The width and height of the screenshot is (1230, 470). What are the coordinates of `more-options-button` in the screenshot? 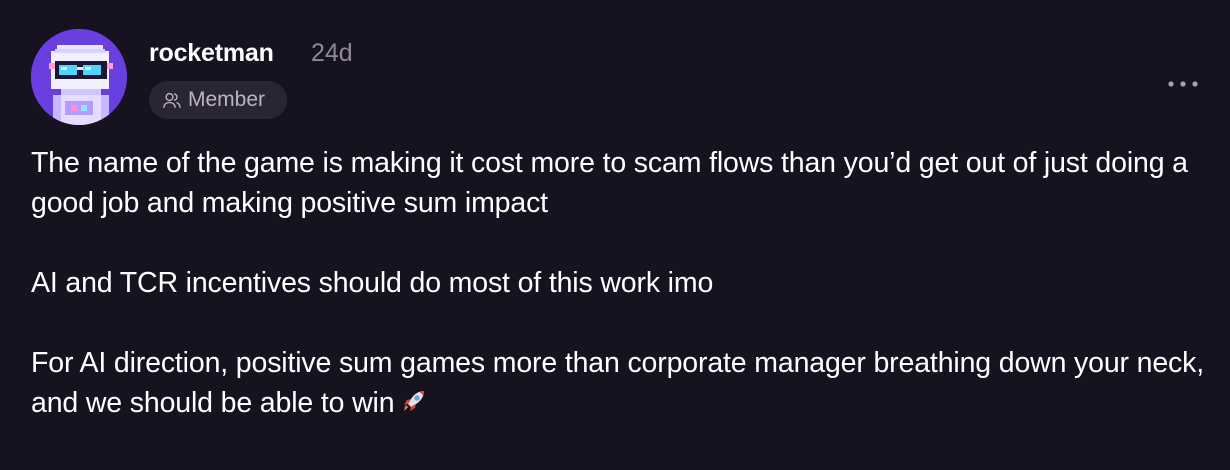 It's located at (1183, 84).